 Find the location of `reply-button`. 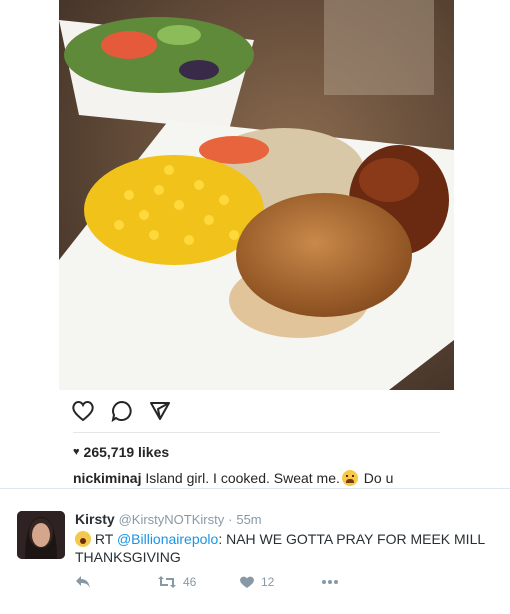

reply-button is located at coordinates (116, 582).